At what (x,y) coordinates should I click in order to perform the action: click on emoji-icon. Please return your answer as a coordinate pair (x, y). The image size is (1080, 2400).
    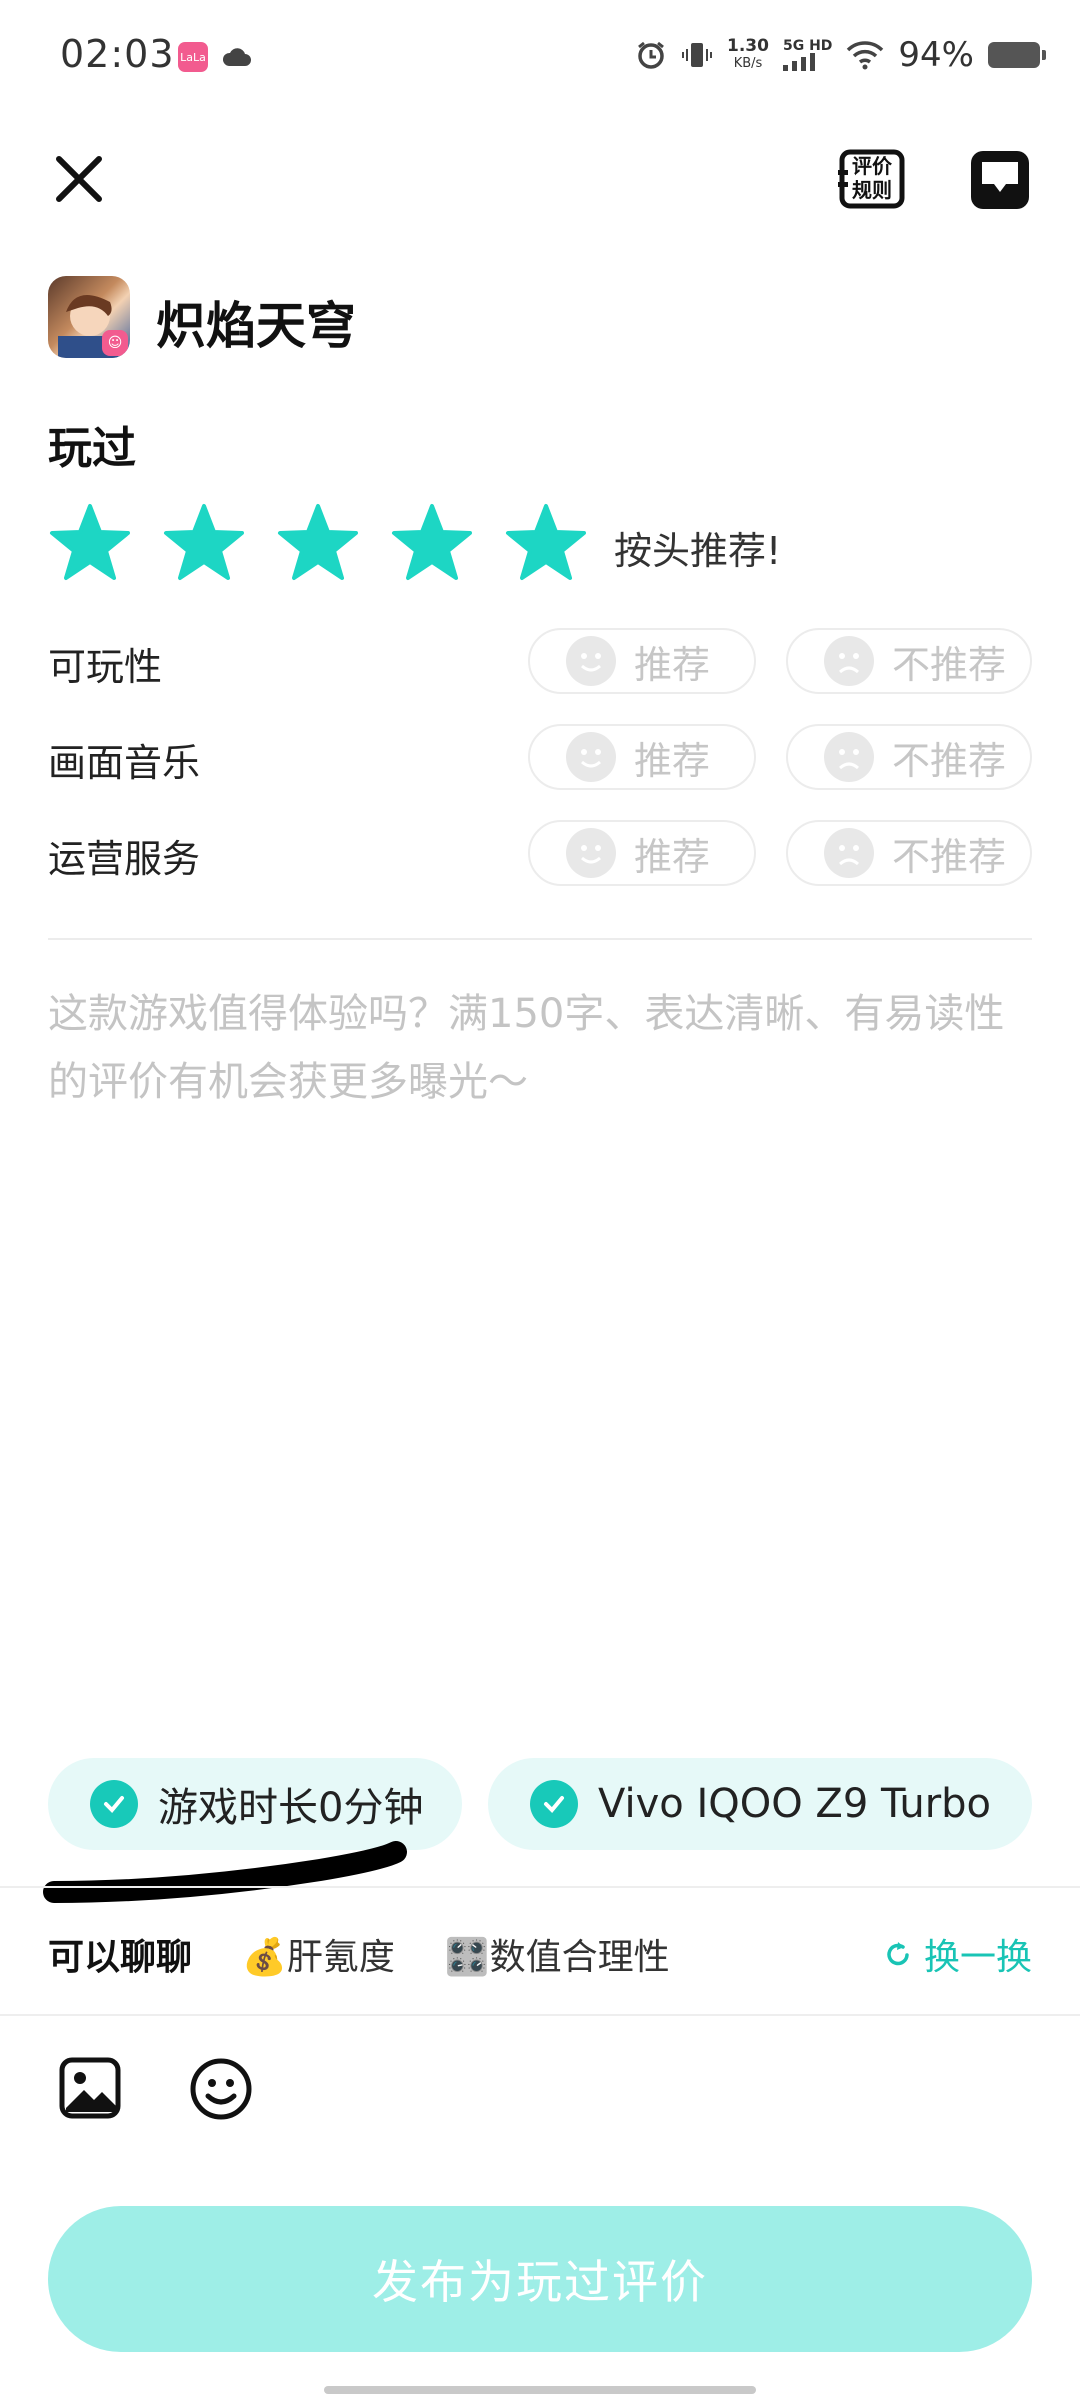
    Looking at the image, I should click on (221, 2089).